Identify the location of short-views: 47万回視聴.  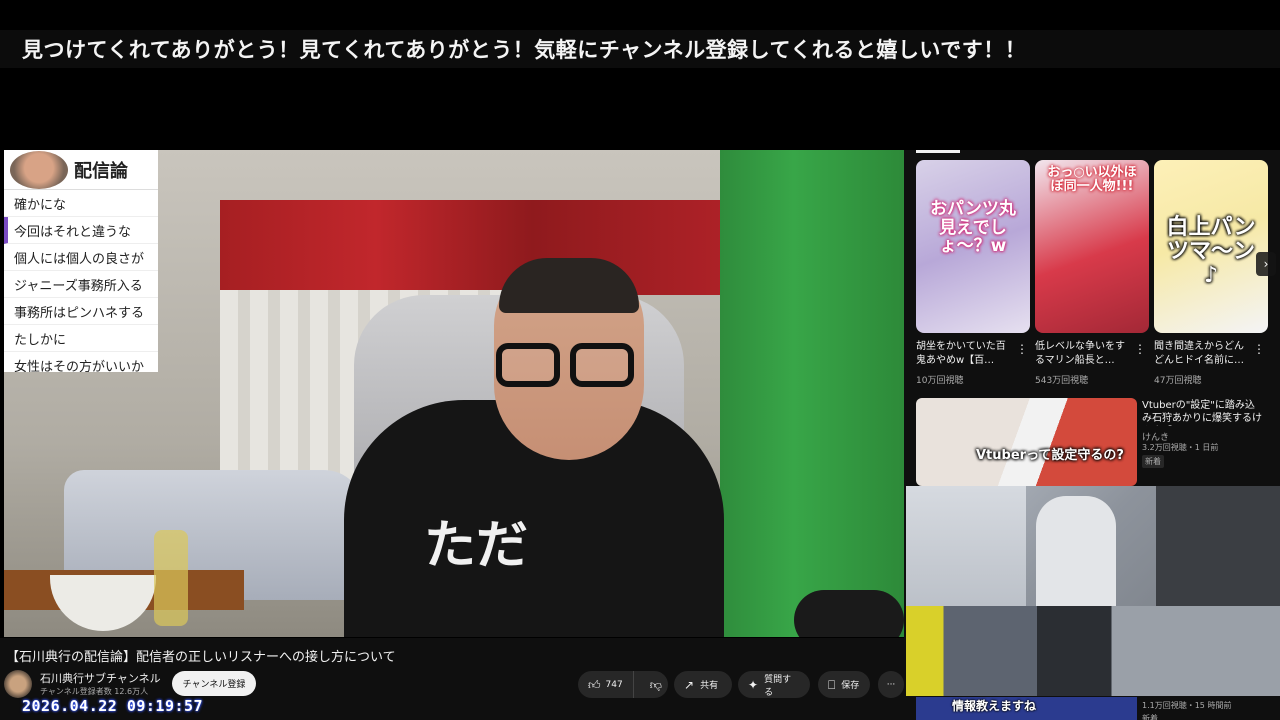
(1178, 381).